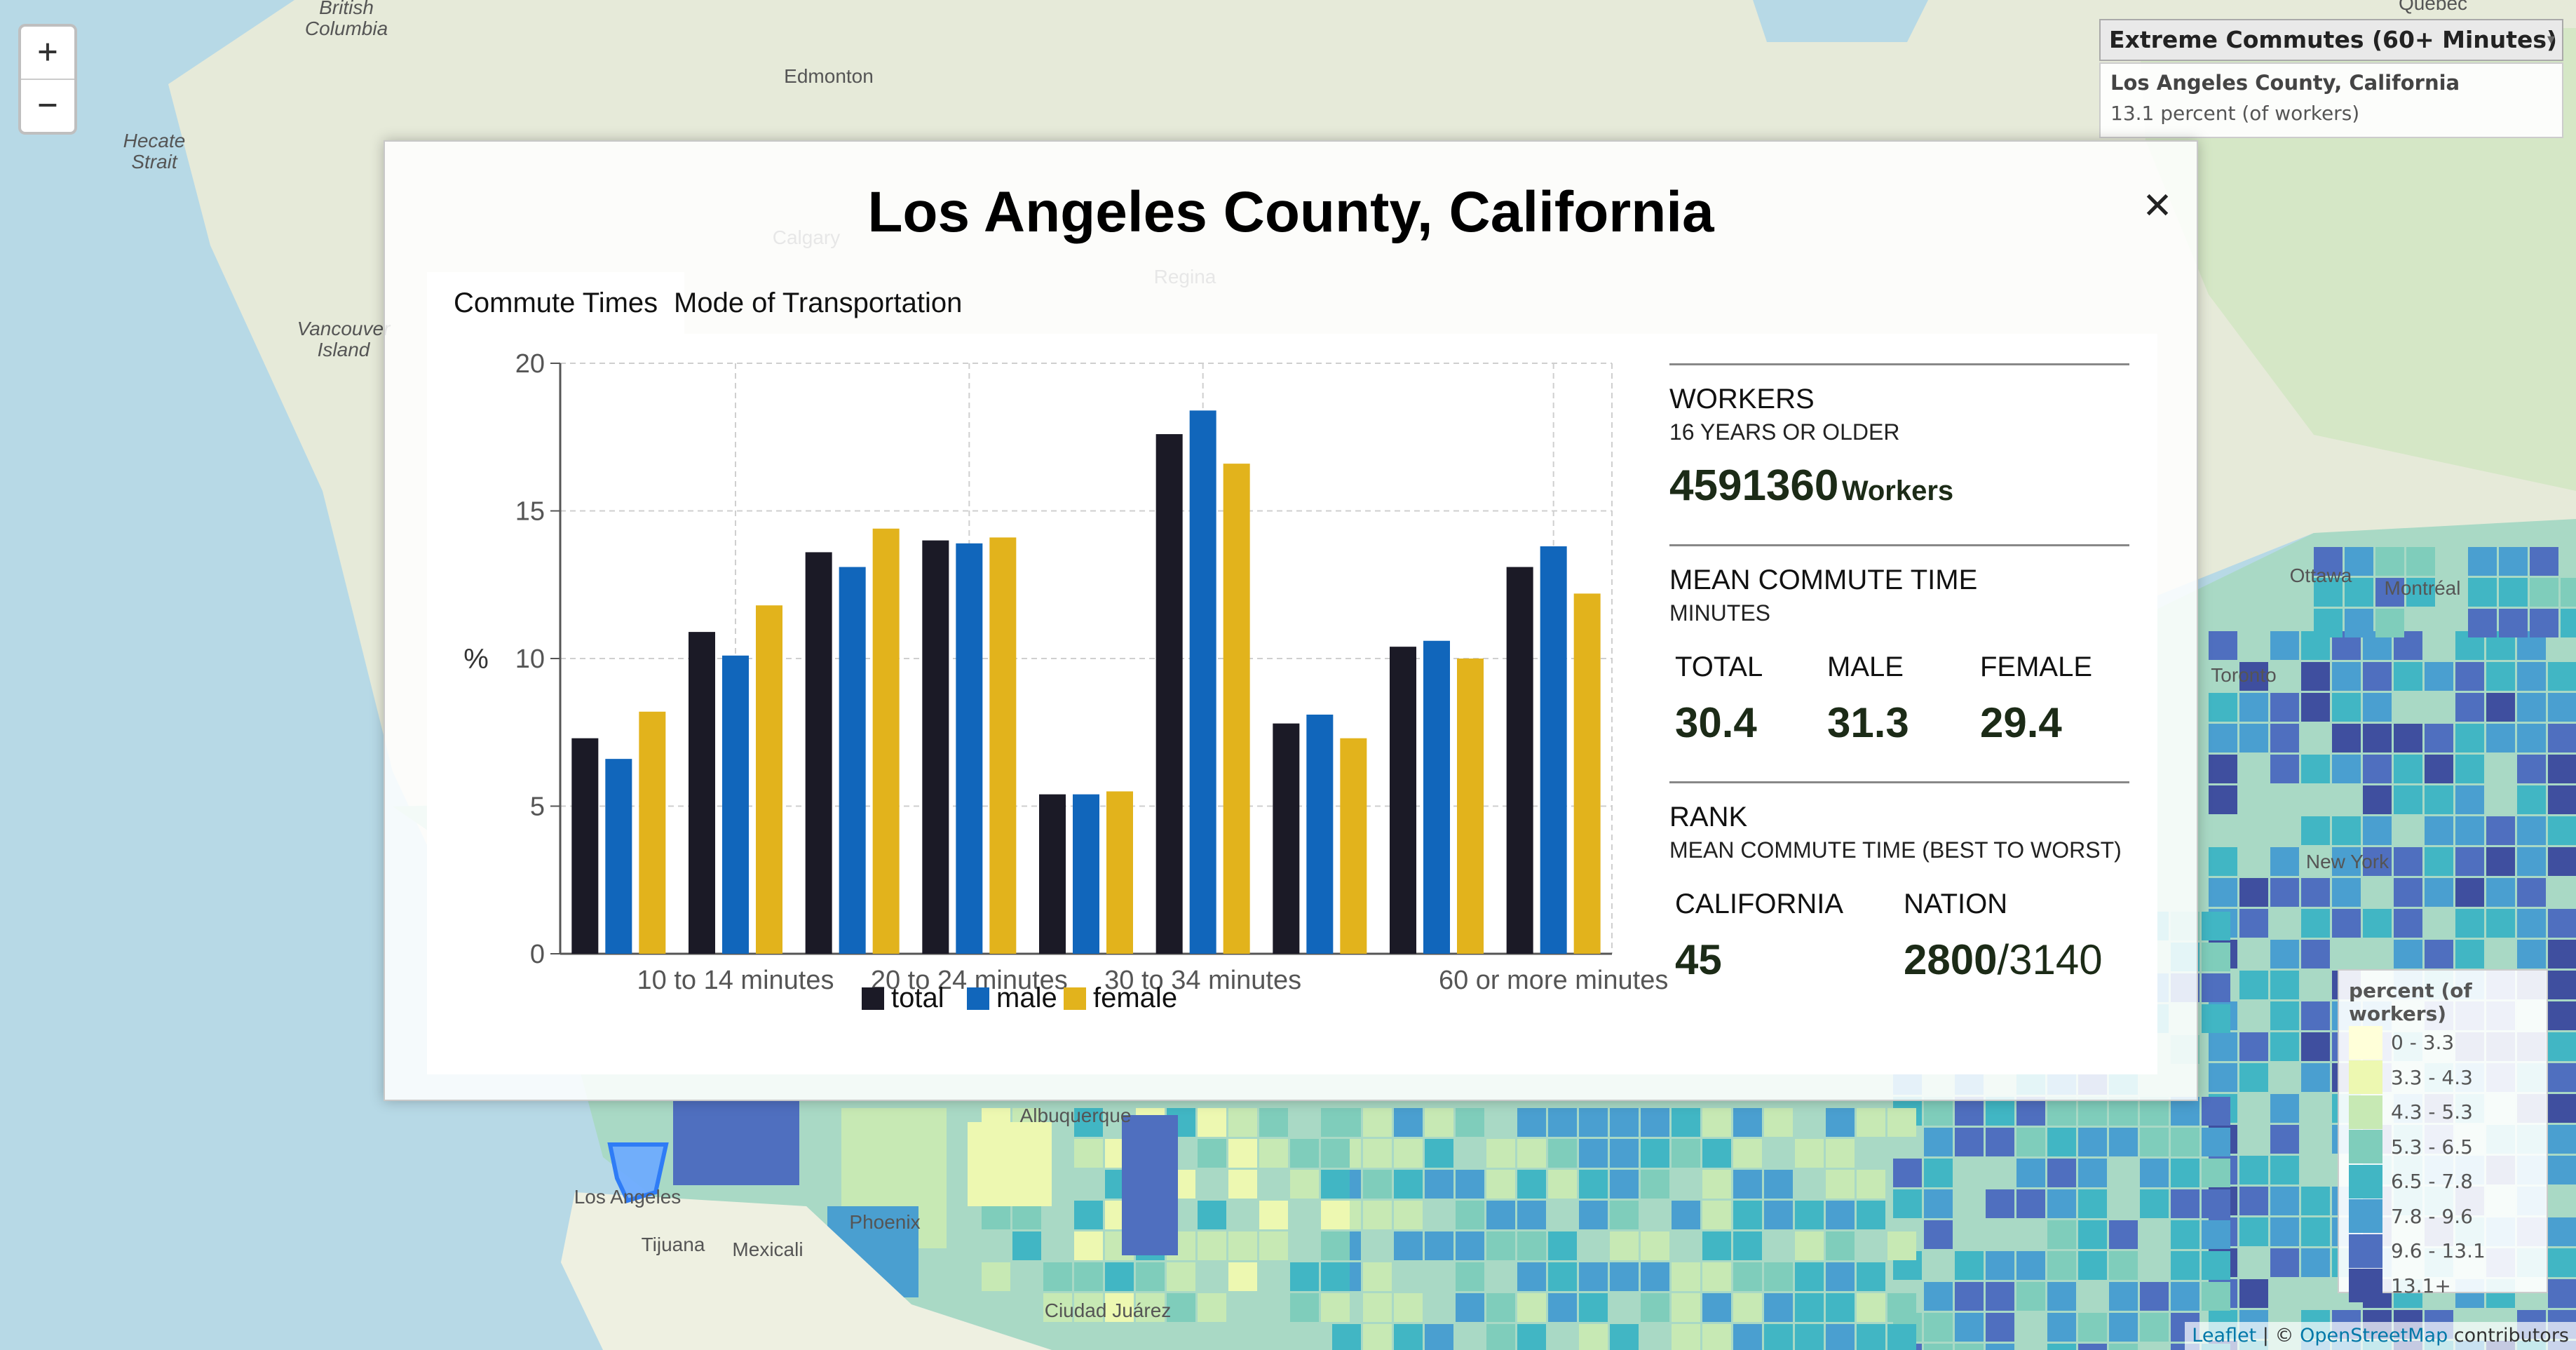  Describe the element at coordinates (829, 76) in the screenshot. I see `place-label: Edmonton` at that location.